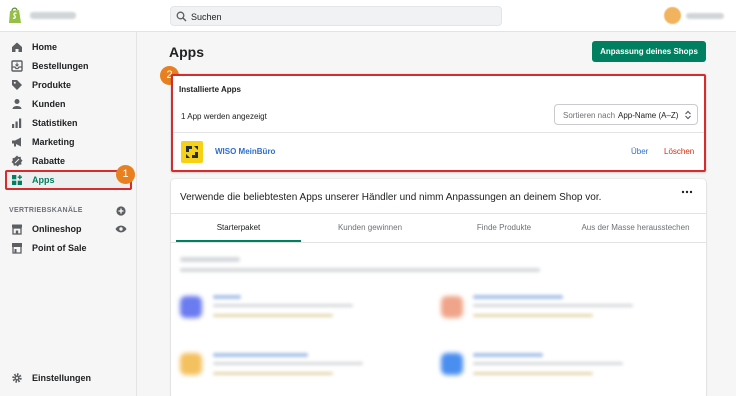 The height and width of the screenshot is (396, 736). What do you see at coordinates (125, 174) in the screenshot?
I see `annotation-badge-1: 1` at bounding box center [125, 174].